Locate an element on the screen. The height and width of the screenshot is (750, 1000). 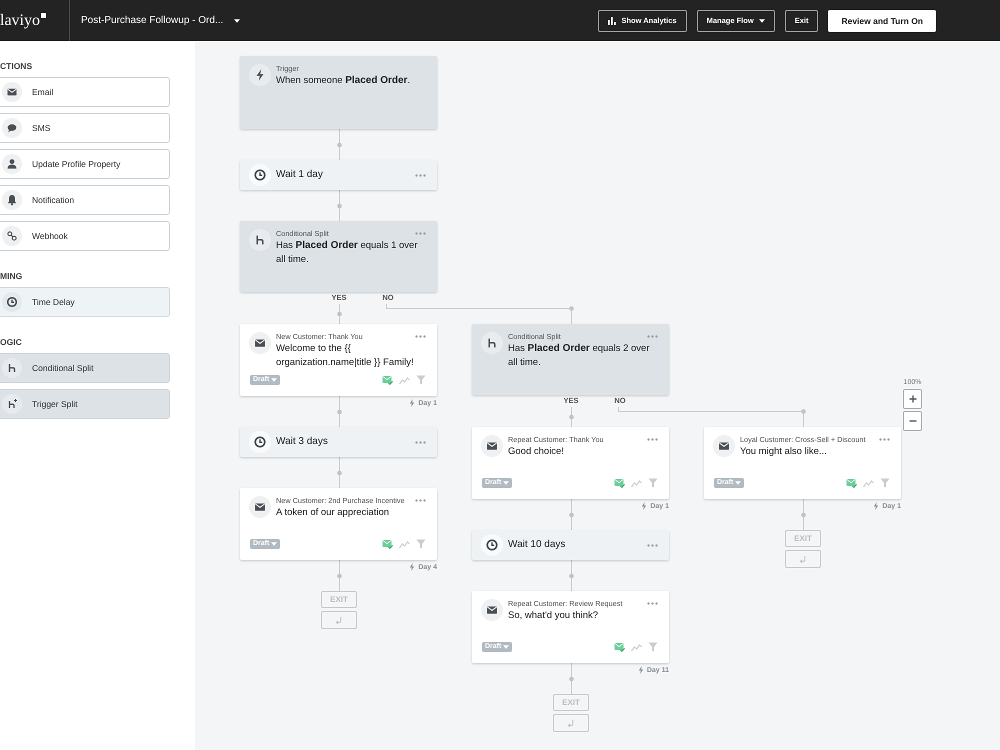
person-icon is located at coordinates (12, 164).